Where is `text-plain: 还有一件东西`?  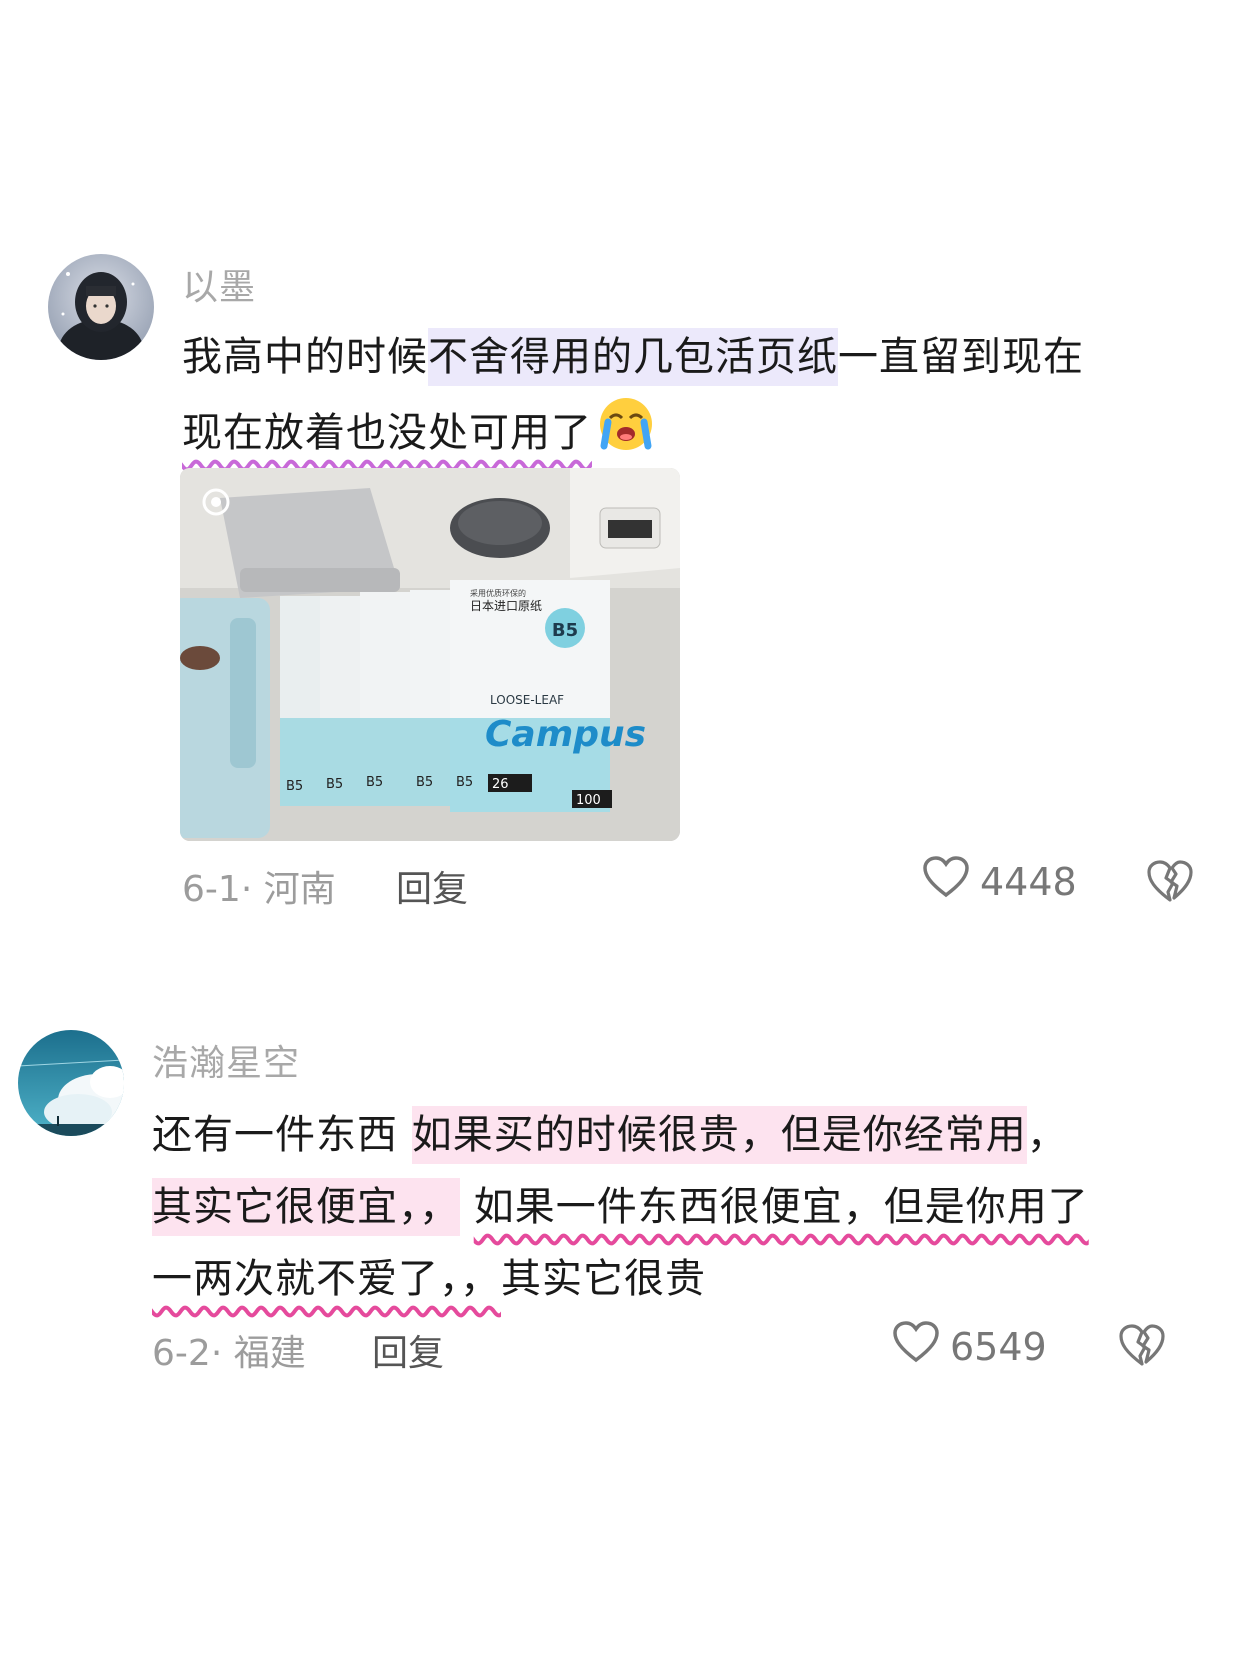
text-plain: 还有一件东西 is located at coordinates (282, 1135).